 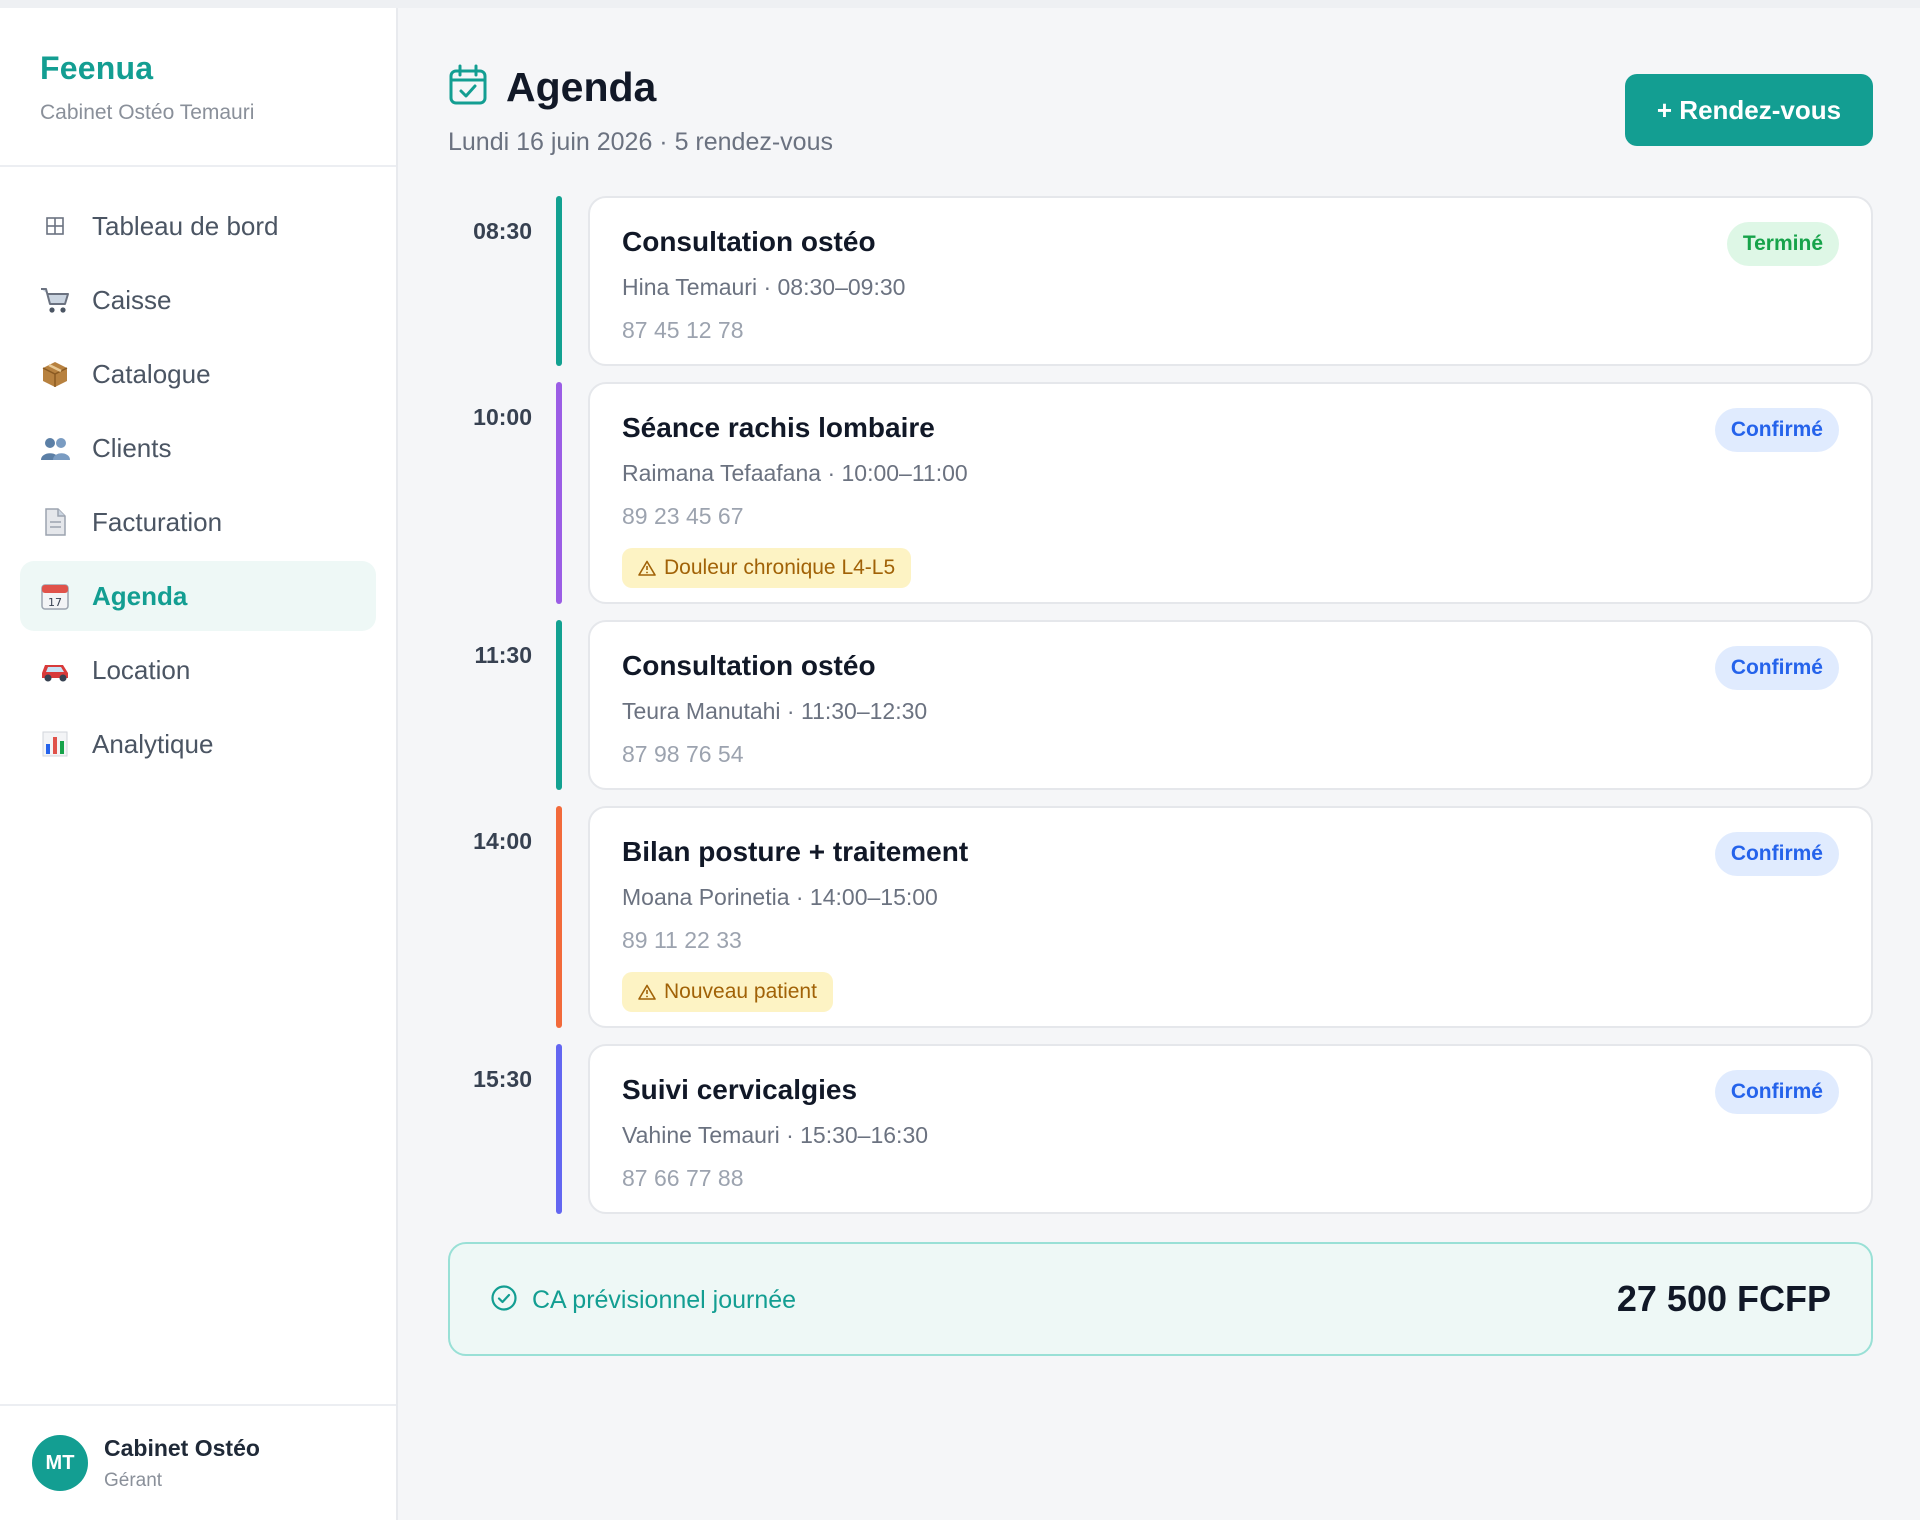 What do you see at coordinates (60, 1463) in the screenshot?
I see `avatar: MT` at bounding box center [60, 1463].